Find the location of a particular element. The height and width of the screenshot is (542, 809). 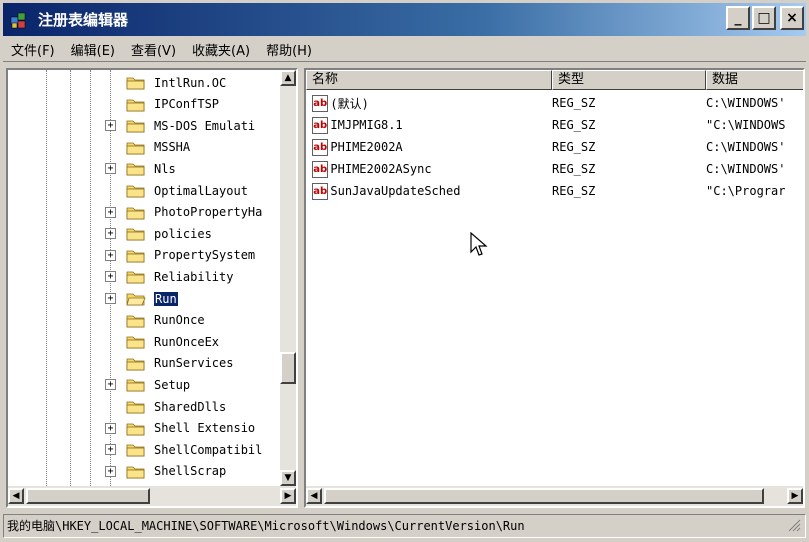

tree-item: IntlRun.OC is located at coordinates (144, 82).